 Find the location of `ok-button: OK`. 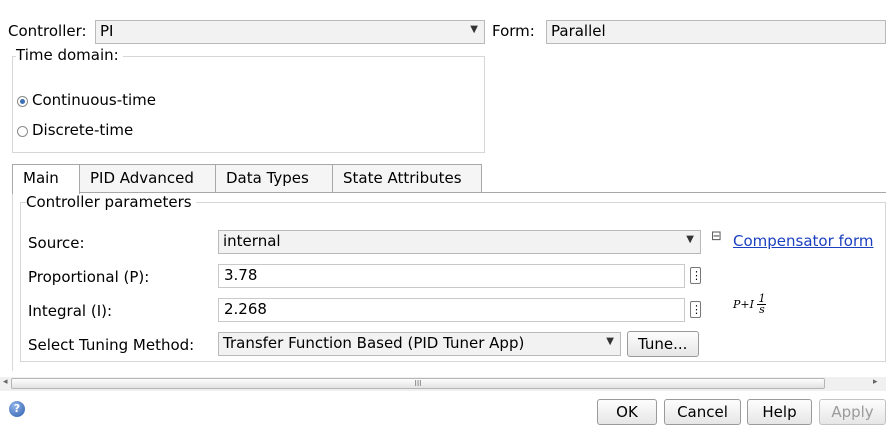

ok-button: OK is located at coordinates (627, 412).